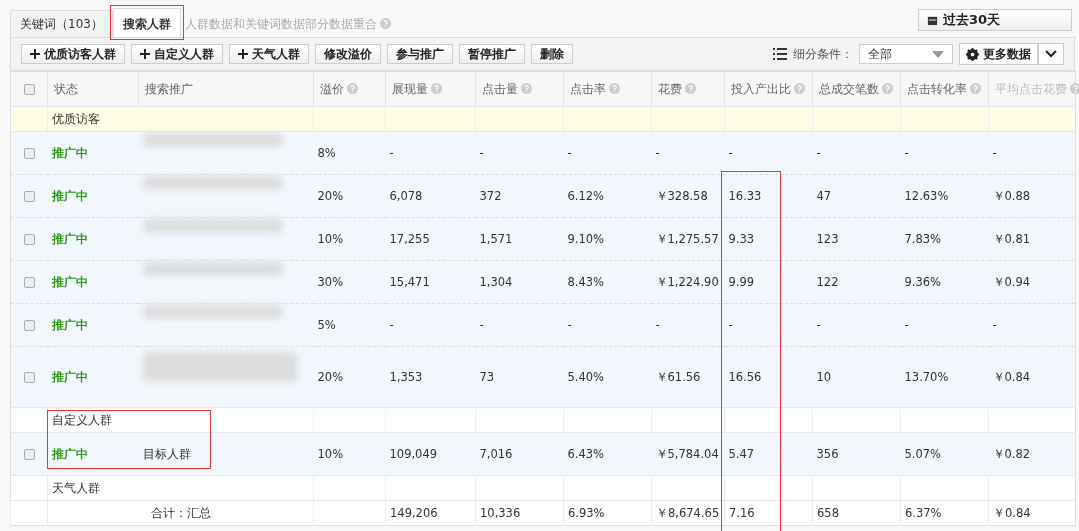 This screenshot has width=1079, height=531. I want to click on table-cell: 5.40%, so click(586, 377).